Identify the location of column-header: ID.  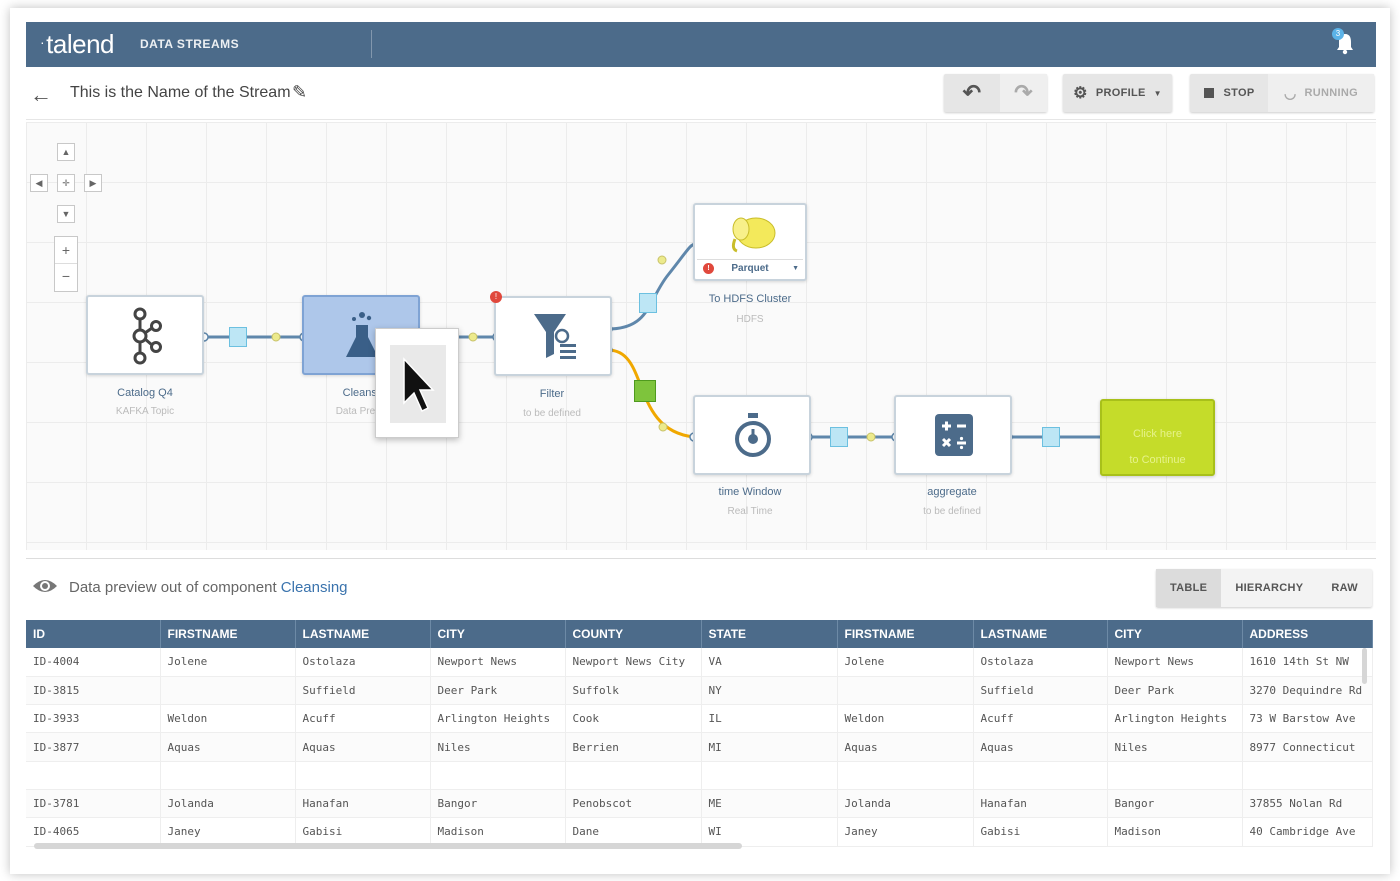
(93, 634).